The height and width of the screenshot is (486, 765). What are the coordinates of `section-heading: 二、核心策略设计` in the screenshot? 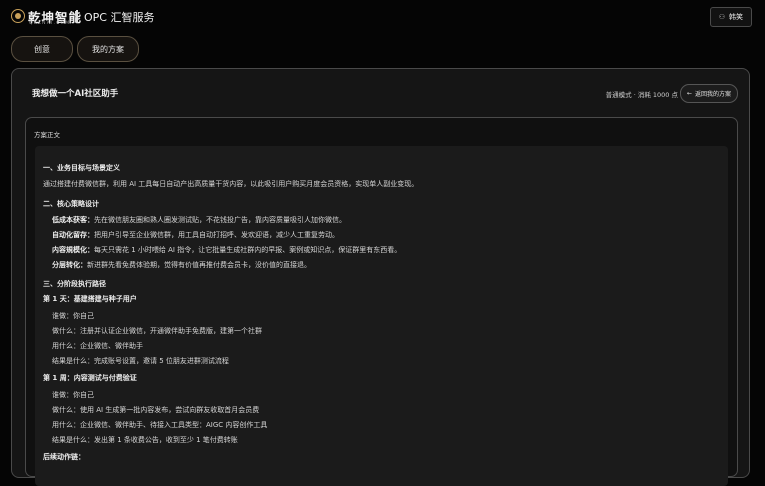 It's located at (71, 204).